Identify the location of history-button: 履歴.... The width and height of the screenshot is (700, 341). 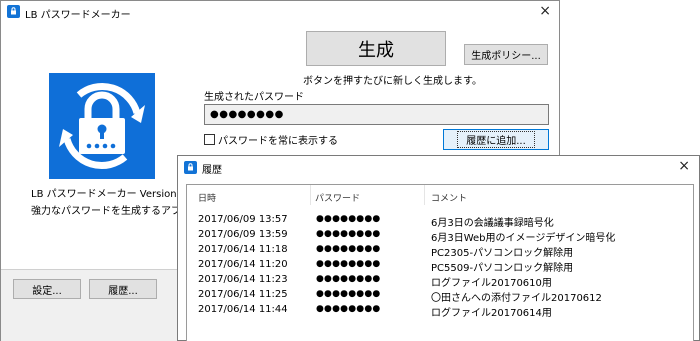
(123, 289).